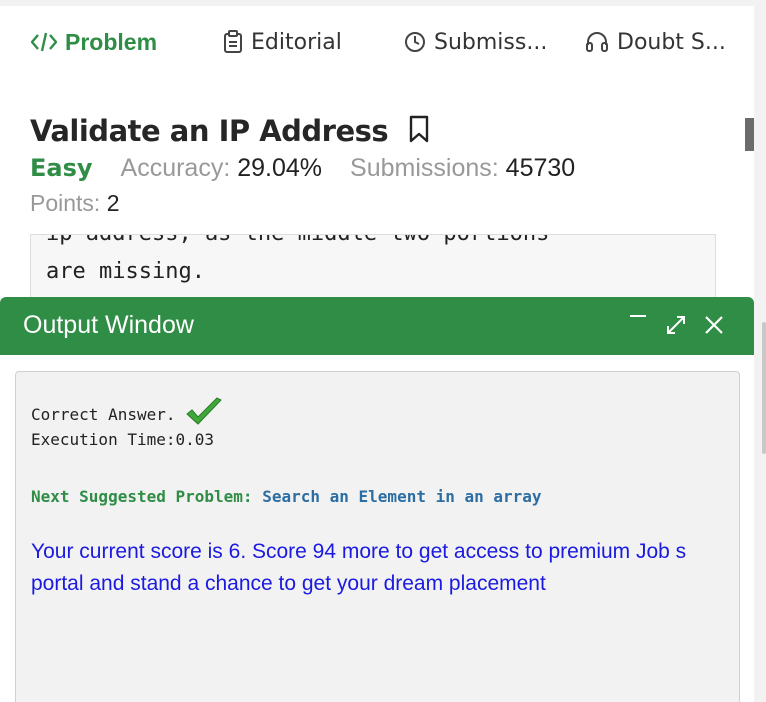 This screenshot has height=702, width=766. What do you see at coordinates (233, 42) in the screenshot?
I see `document-icon` at bounding box center [233, 42].